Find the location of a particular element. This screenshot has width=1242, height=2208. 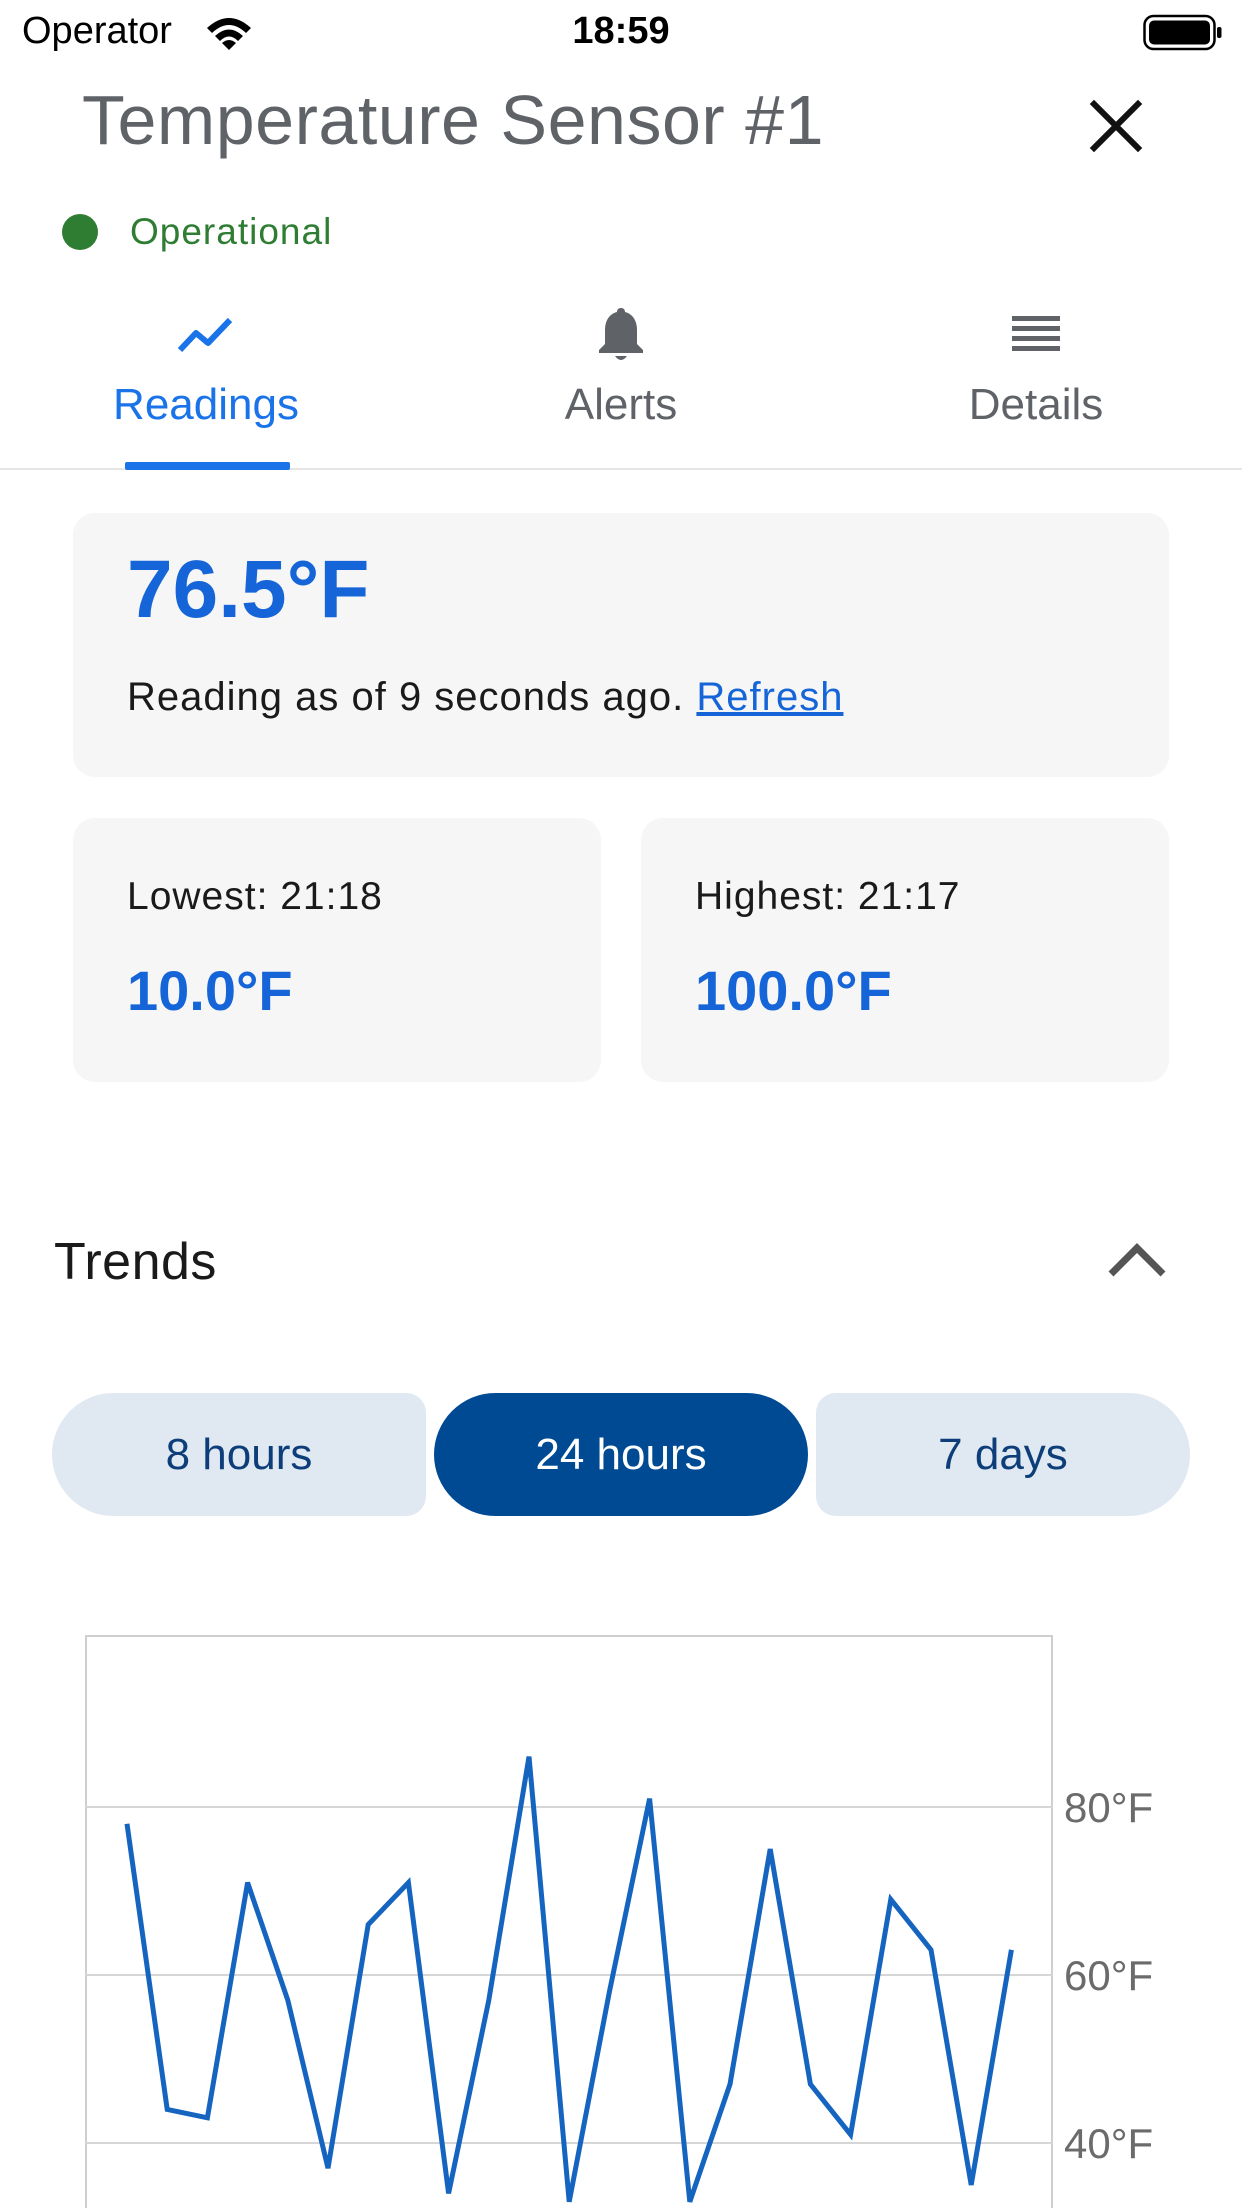

tab-label: Readings is located at coordinates (206, 404).